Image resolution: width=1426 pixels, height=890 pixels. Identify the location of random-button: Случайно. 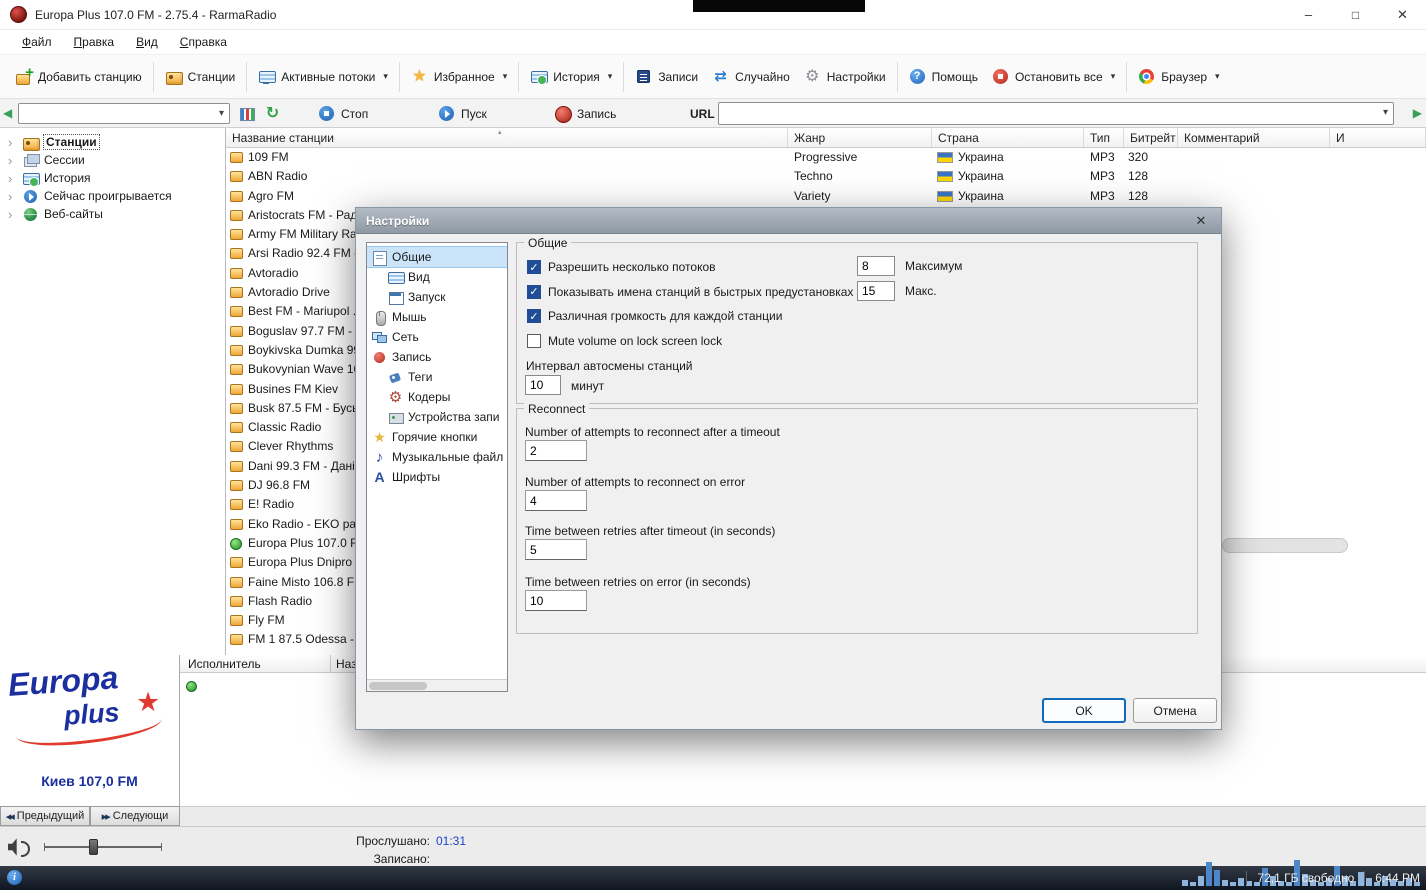
(751, 76).